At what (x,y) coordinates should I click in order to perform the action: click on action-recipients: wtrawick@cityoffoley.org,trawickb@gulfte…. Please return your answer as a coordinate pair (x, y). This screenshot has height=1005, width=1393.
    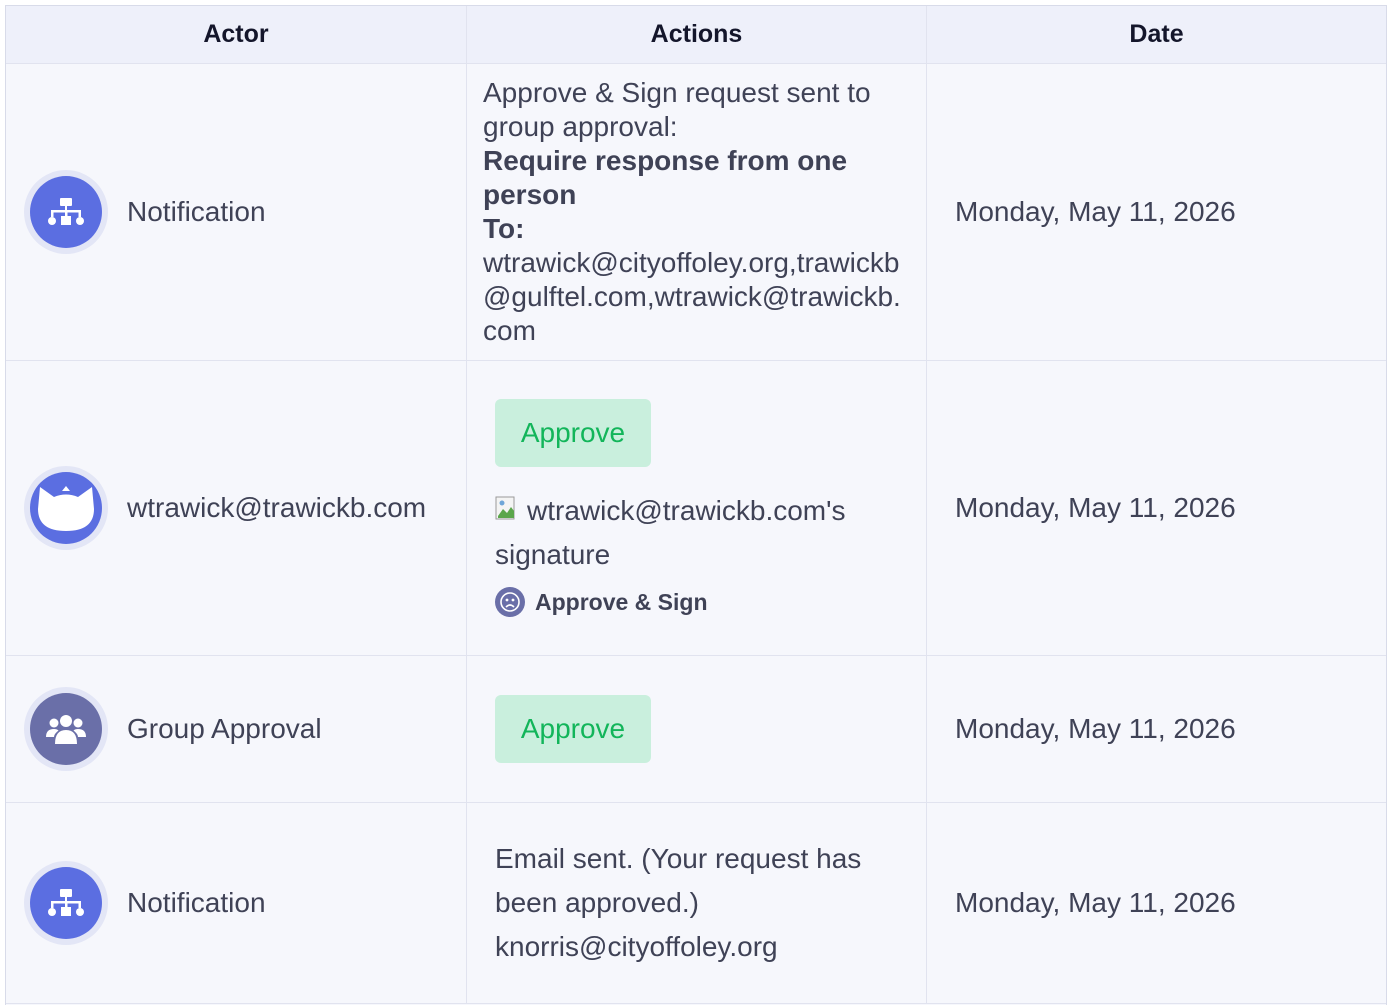
    Looking at the image, I should click on (692, 296).